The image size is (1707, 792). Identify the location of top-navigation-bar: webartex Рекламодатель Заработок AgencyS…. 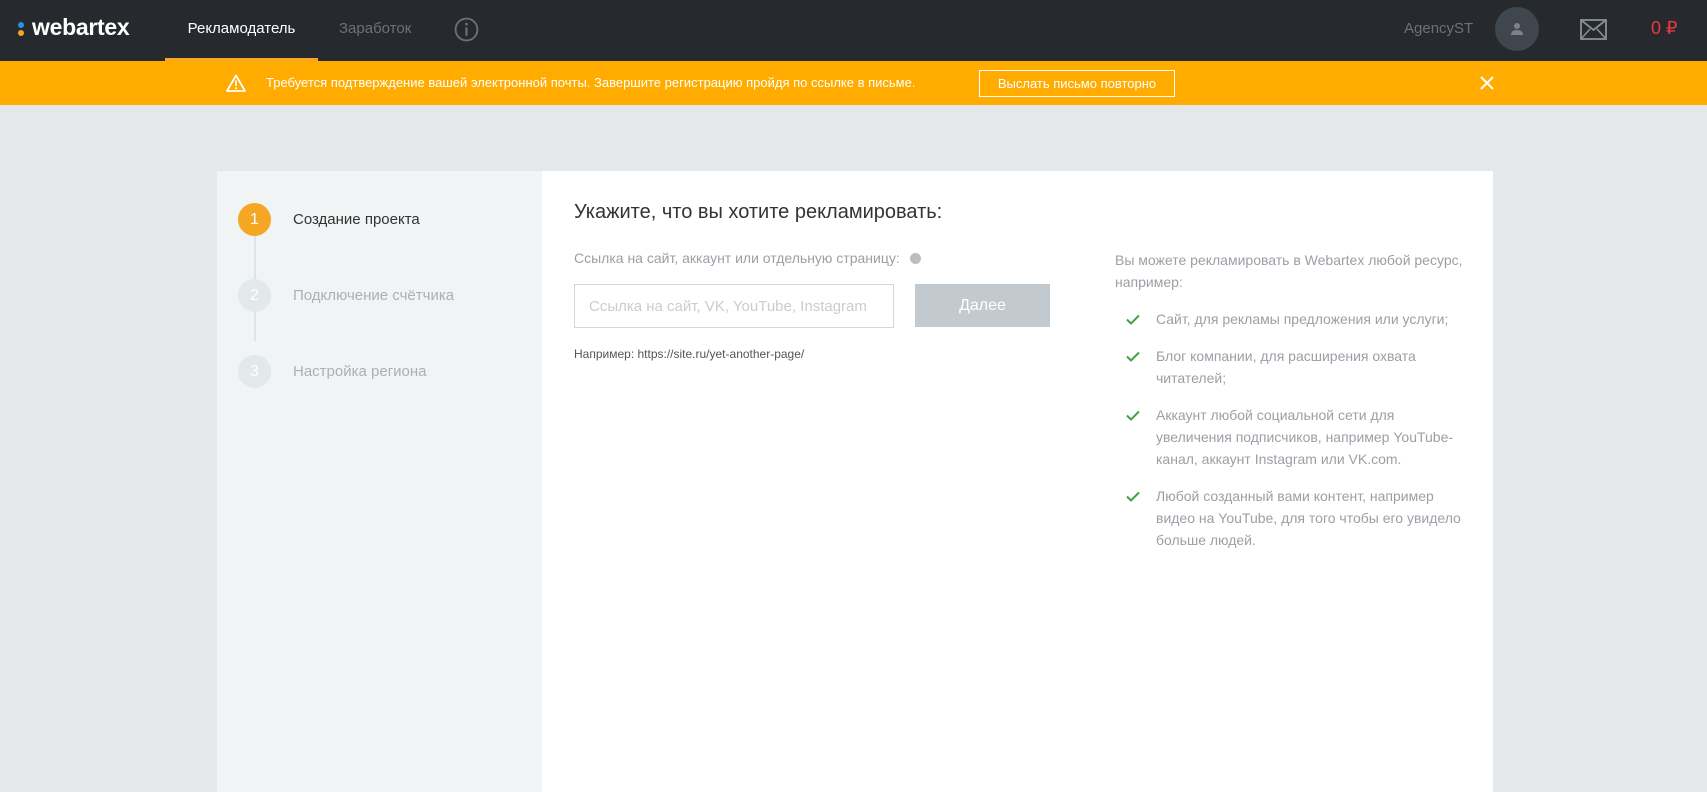
(853, 30).